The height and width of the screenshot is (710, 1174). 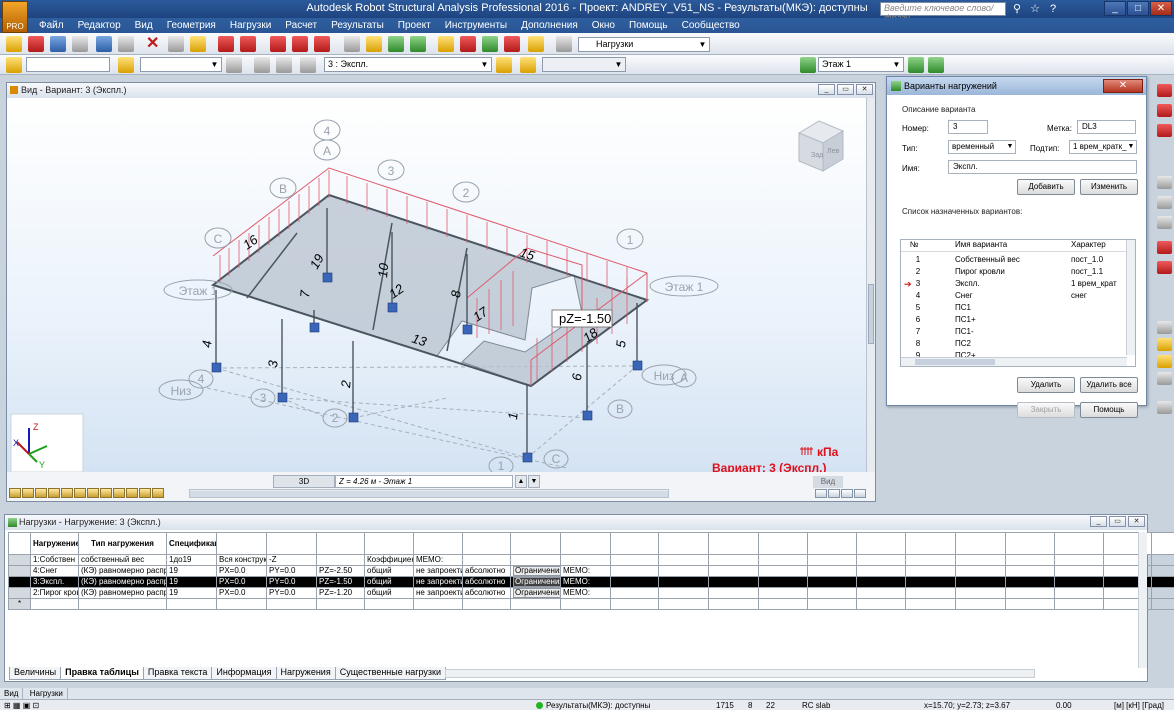 I want to click on case-edit-icon, so click(x=504, y=65).